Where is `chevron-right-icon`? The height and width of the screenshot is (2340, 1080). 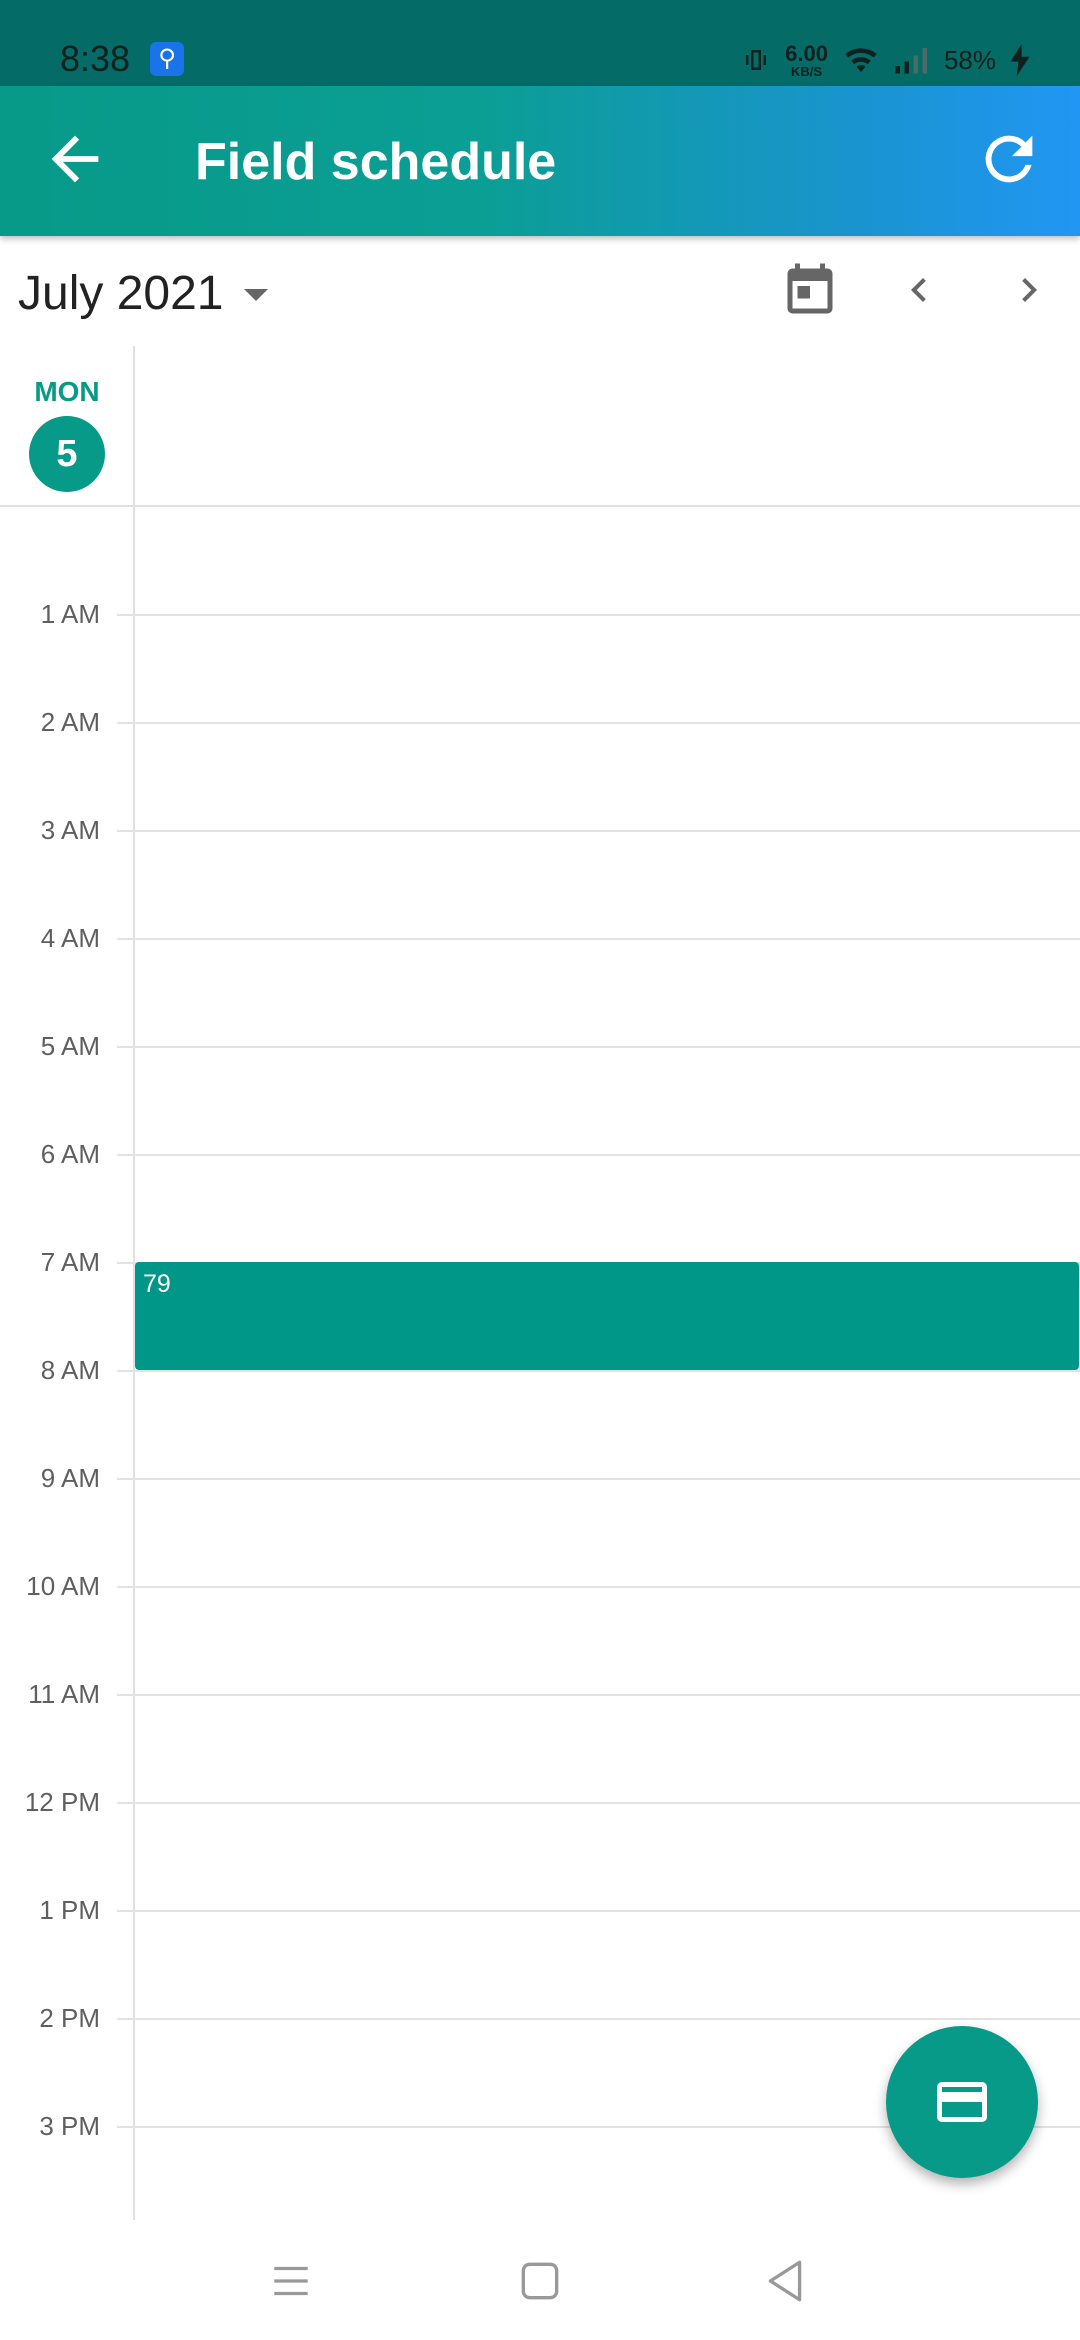
chevron-right-icon is located at coordinates (1029, 290).